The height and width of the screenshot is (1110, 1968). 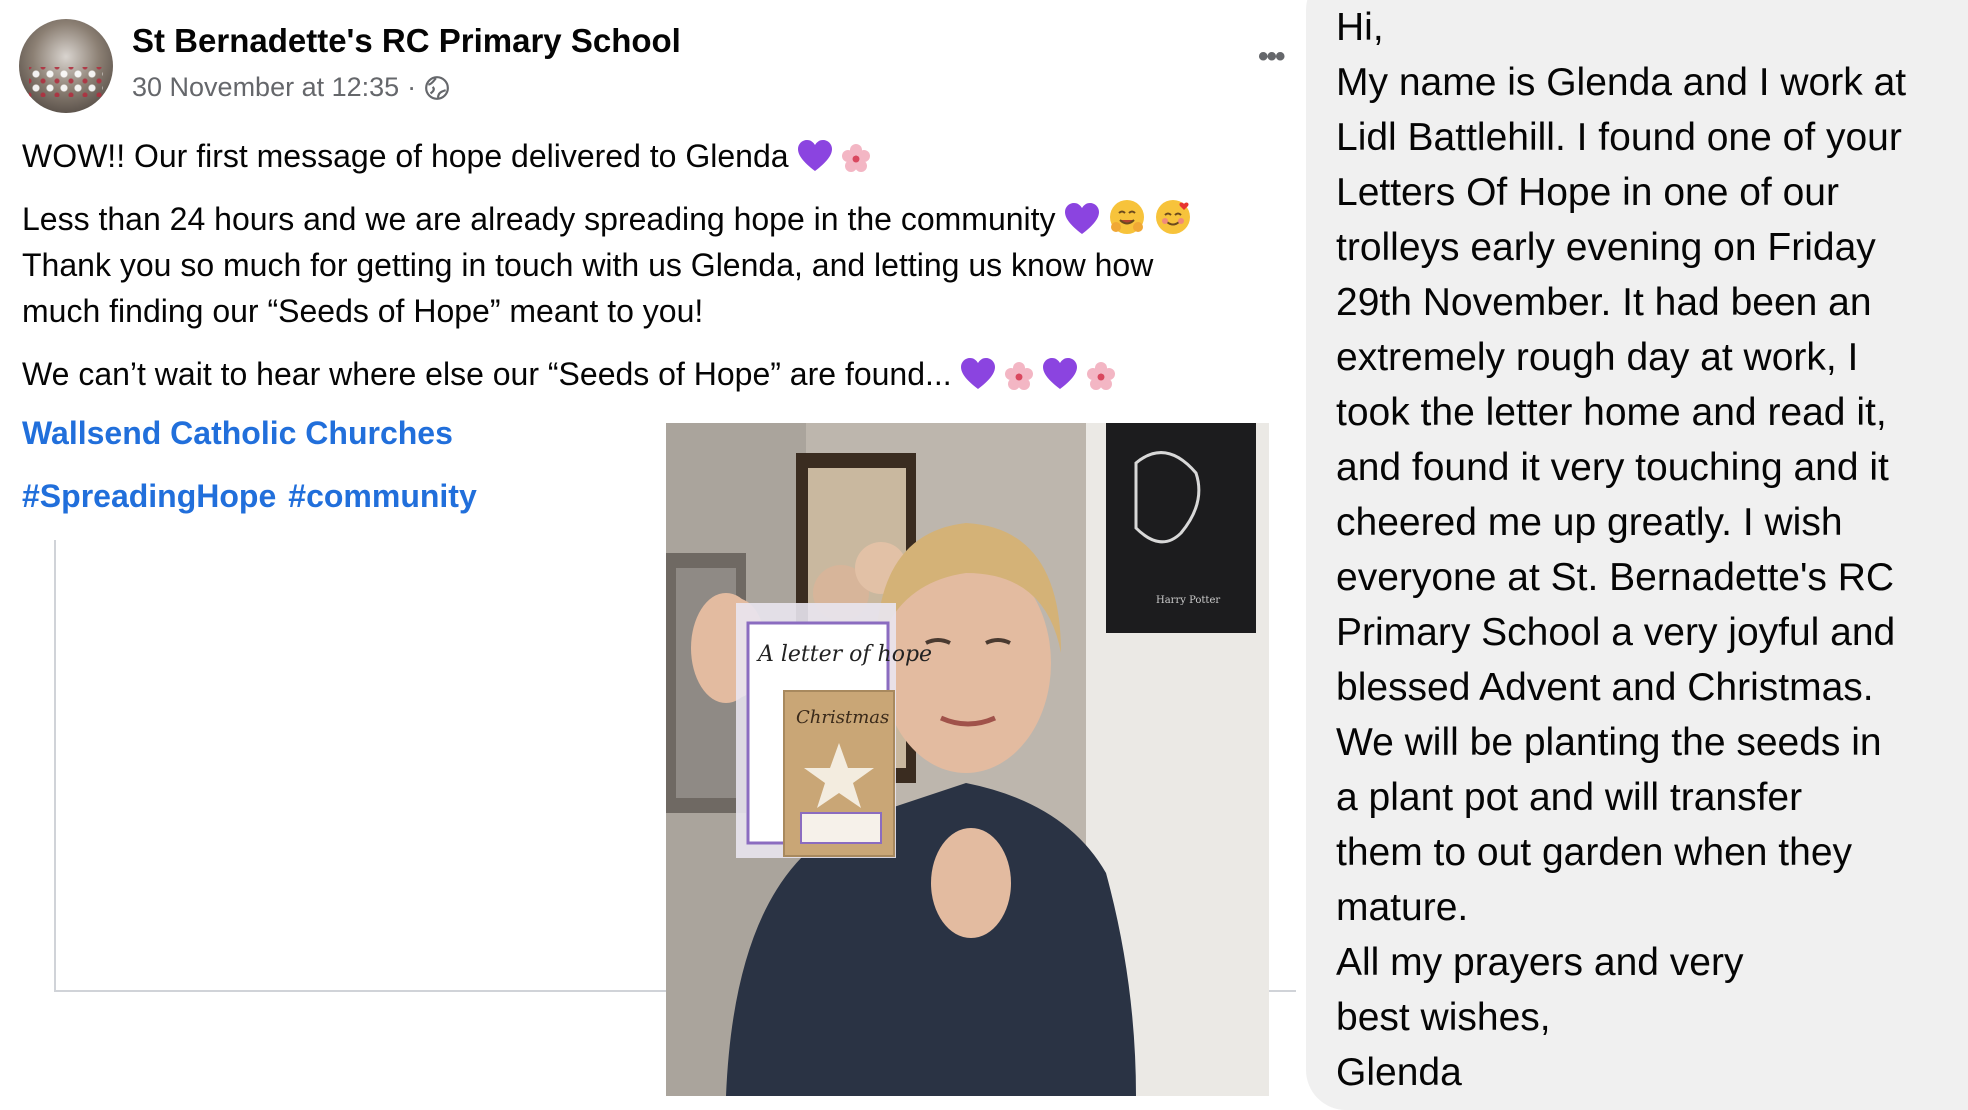 What do you see at coordinates (1360, 27) in the screenshot?
I see `message-line: Hi,` at bounding box center [1360, 27].